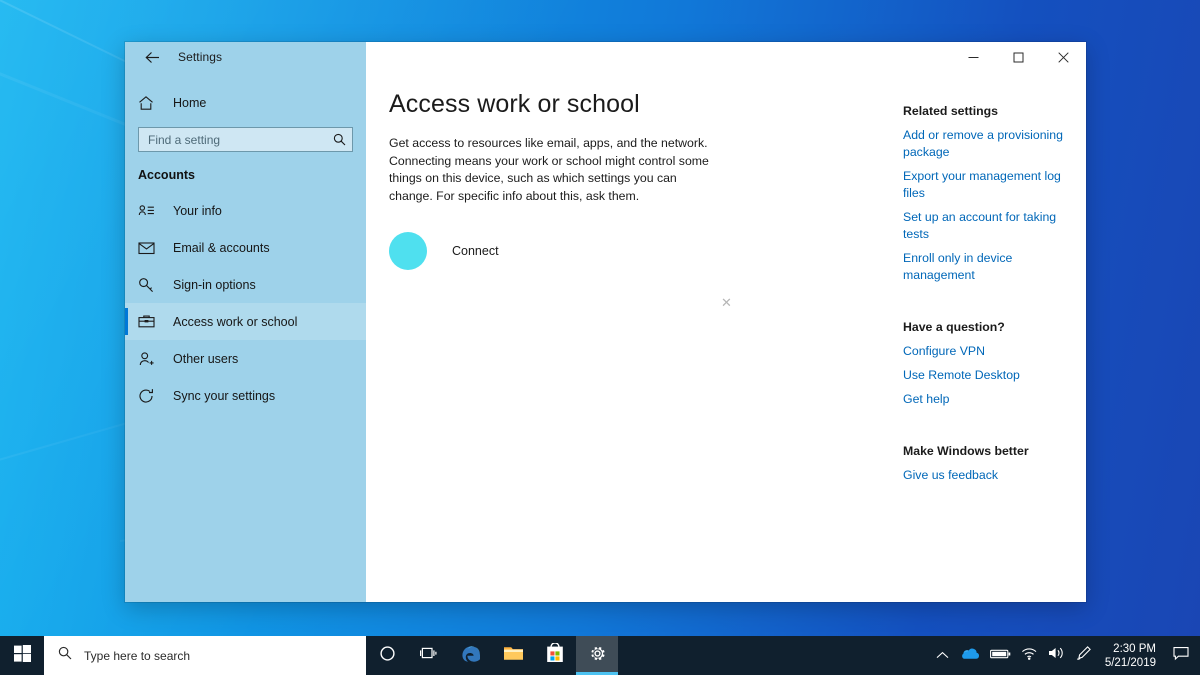 The image size is (1200, 675). I want to click on file-explorer-button, so click(513, 655).